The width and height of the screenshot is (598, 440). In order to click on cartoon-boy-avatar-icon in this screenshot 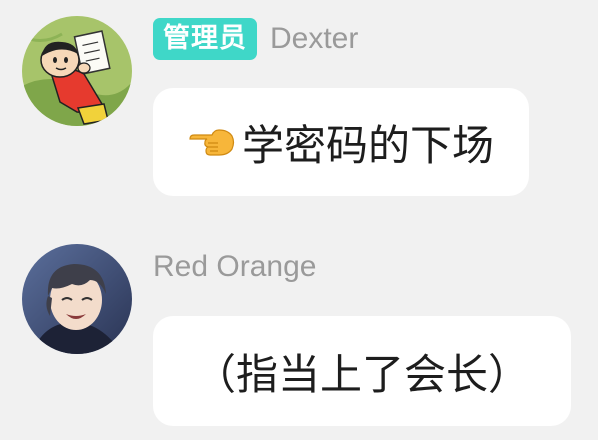, I will do `click(77, 71)`.